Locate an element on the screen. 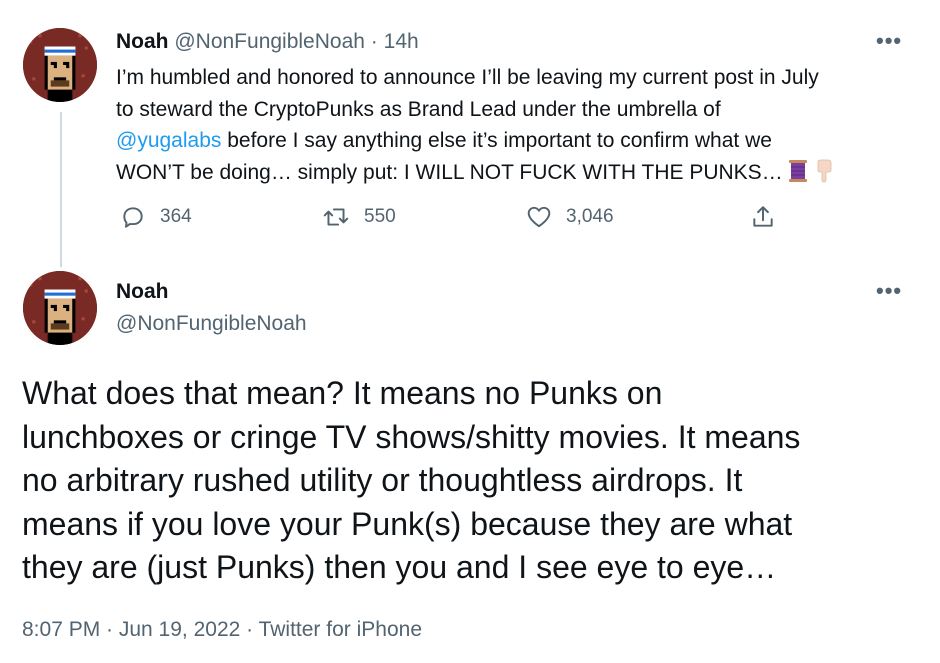 The width and height of the screenshot is (940, 663). author-name-text: Noah is located at coordinates (142, 291).